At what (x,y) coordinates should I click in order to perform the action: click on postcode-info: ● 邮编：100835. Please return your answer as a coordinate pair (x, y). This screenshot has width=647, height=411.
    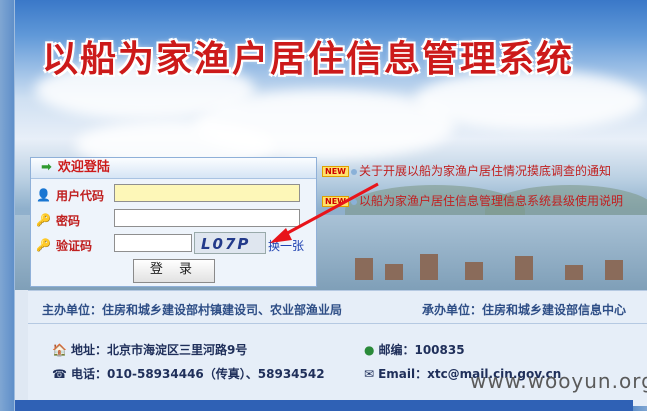
    Looking at the image, I should click on (414, 349).